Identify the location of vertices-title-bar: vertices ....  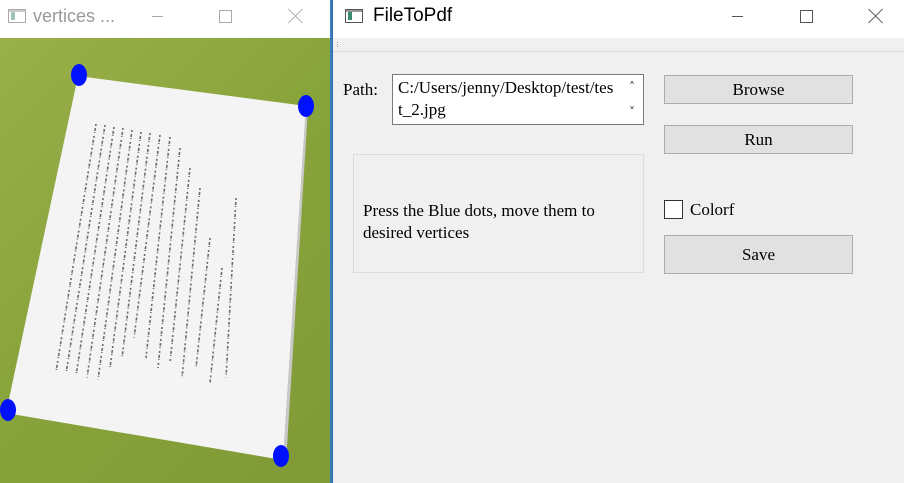
(166, 19).